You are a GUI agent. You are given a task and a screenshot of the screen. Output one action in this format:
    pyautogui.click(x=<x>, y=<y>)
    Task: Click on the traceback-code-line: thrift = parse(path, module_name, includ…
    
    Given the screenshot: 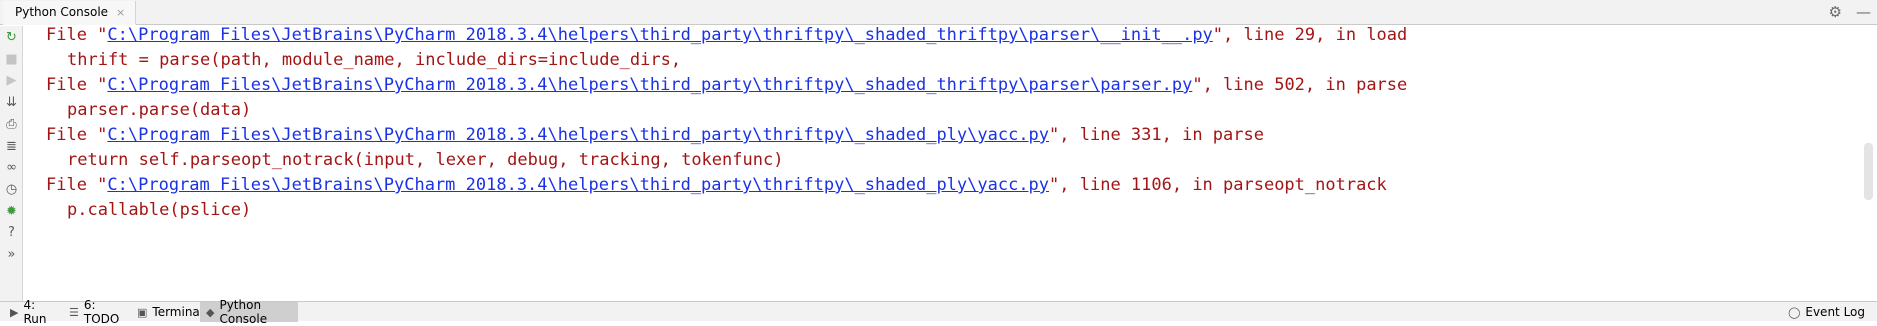 What is the action you would take?
    pyautogui.click(x=374, y=60)
    